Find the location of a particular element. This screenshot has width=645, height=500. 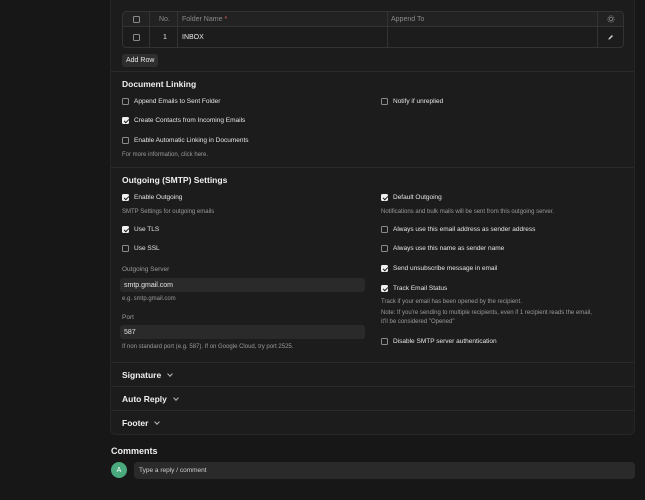

section-auto-reply: Auto Reply is located at coordinates (150, 399).